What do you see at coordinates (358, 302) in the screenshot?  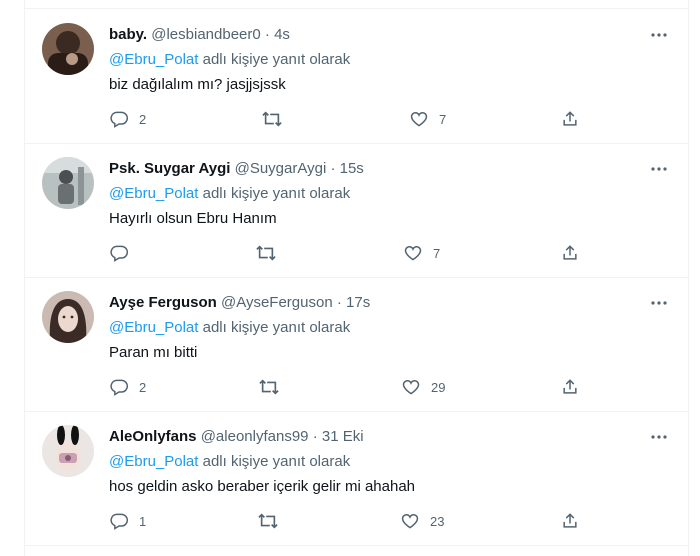 I see `timestamp: 17s` at bounding box center [358, 302].